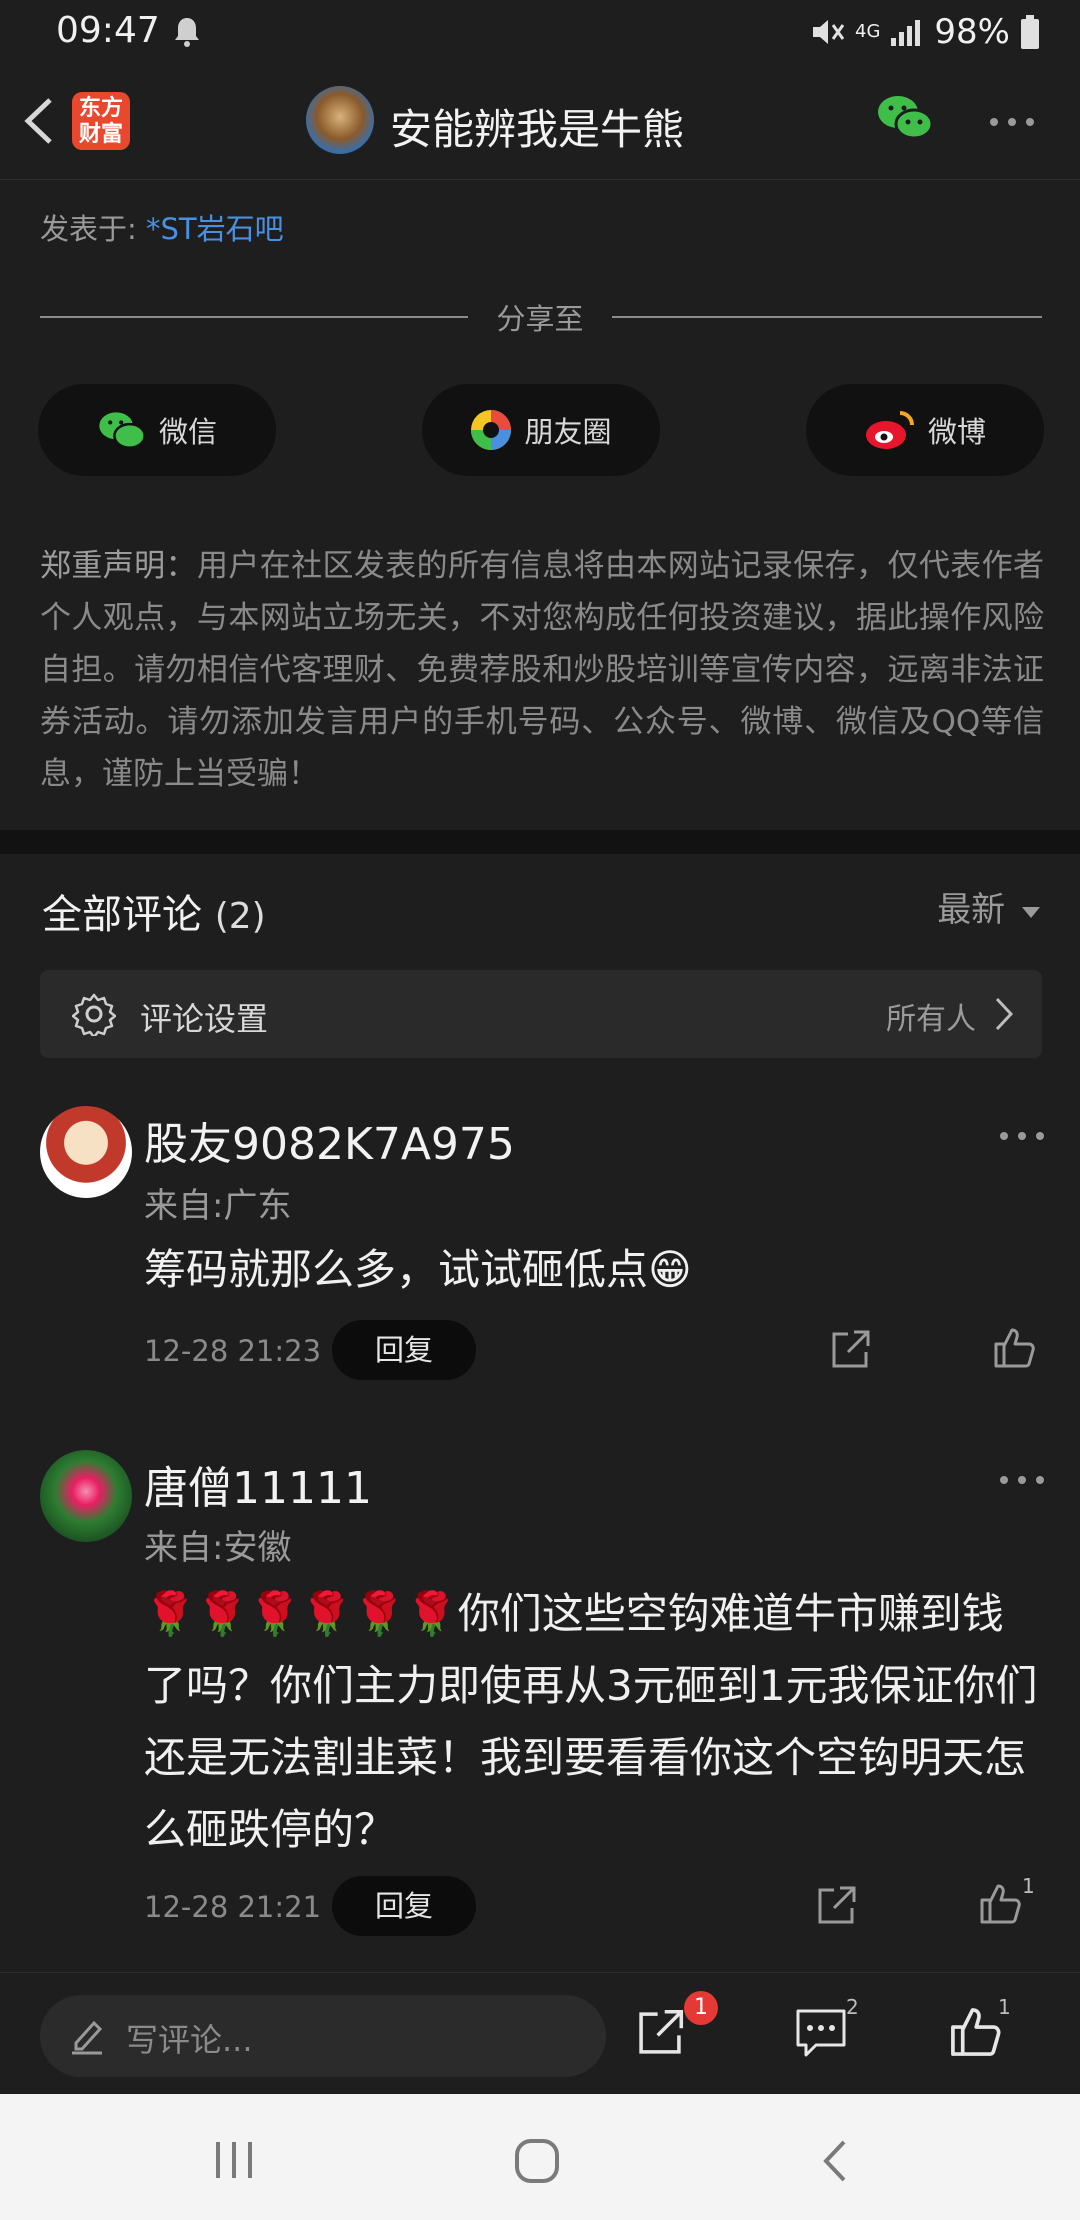 The height and width of the screenshot is (2220, 1080). Describe the element at coordinates (233, 1907) in the screenshot. I see `comment-time: 12-28 21:21` at that location.